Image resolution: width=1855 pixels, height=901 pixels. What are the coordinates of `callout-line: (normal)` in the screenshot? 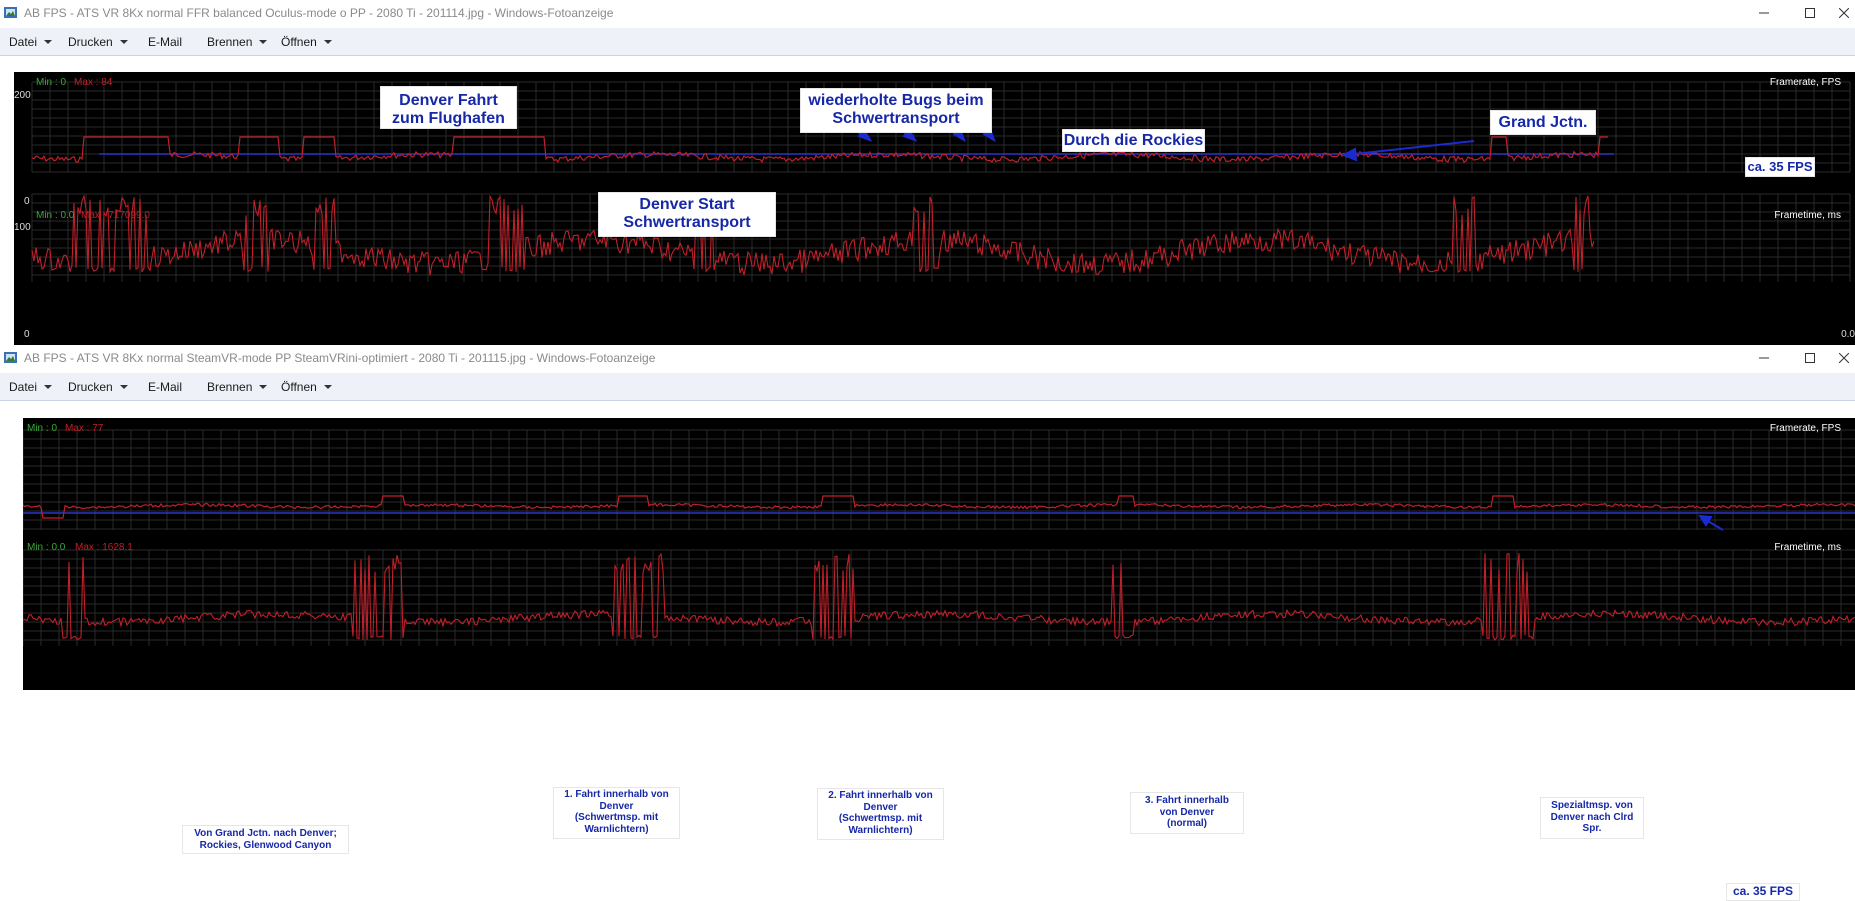 It's located at (1187, 823).